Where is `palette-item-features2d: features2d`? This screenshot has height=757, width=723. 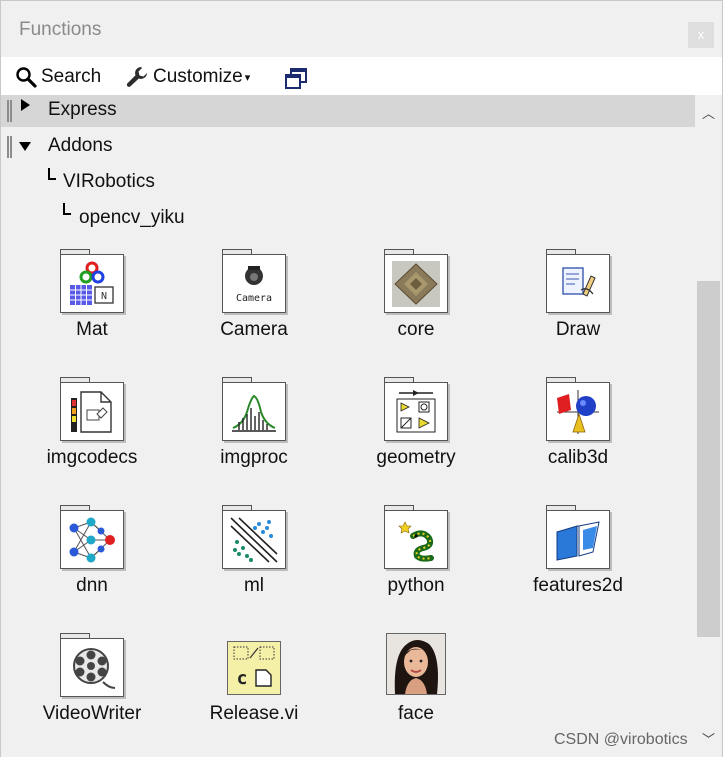 palette-item-features2d: features2d is located at coordinates (573, 560).